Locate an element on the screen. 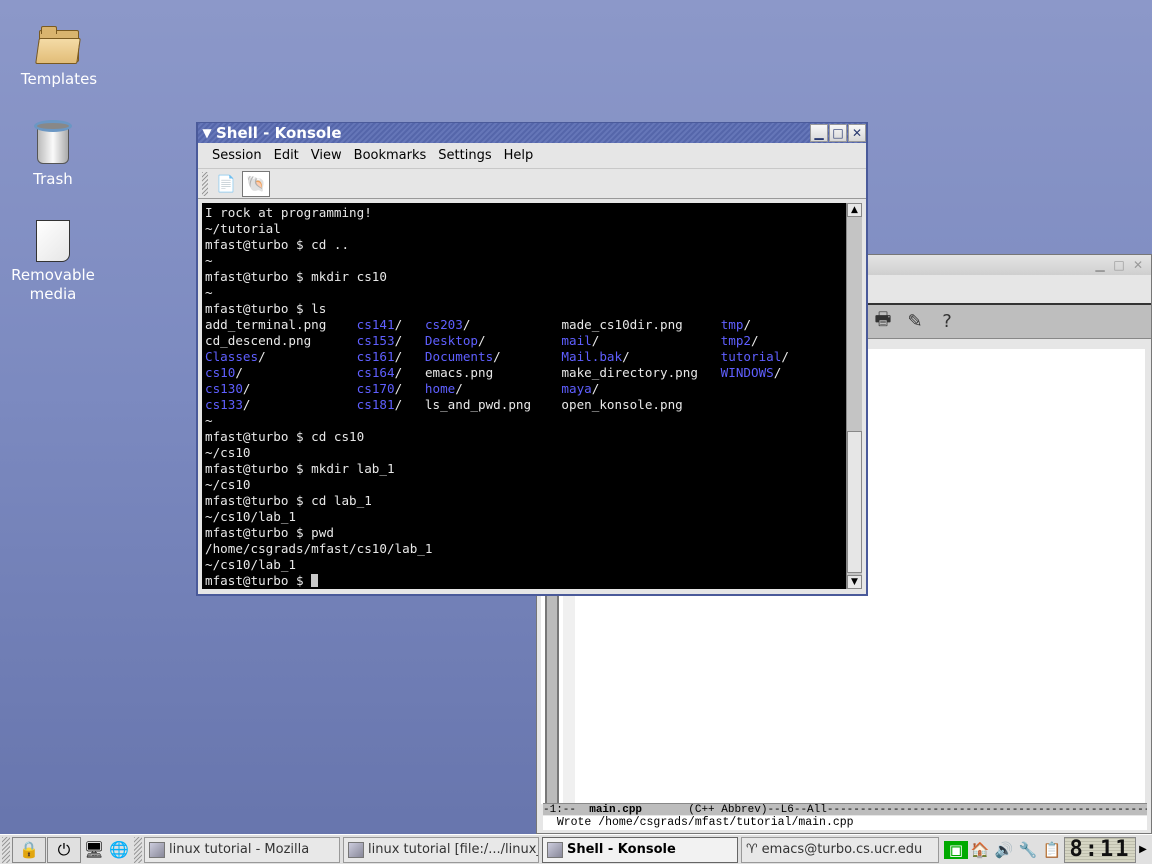 The height and width of the screenshot is (864, 1152). ls-directory: tmp/ is located at coordinates (736, 324).